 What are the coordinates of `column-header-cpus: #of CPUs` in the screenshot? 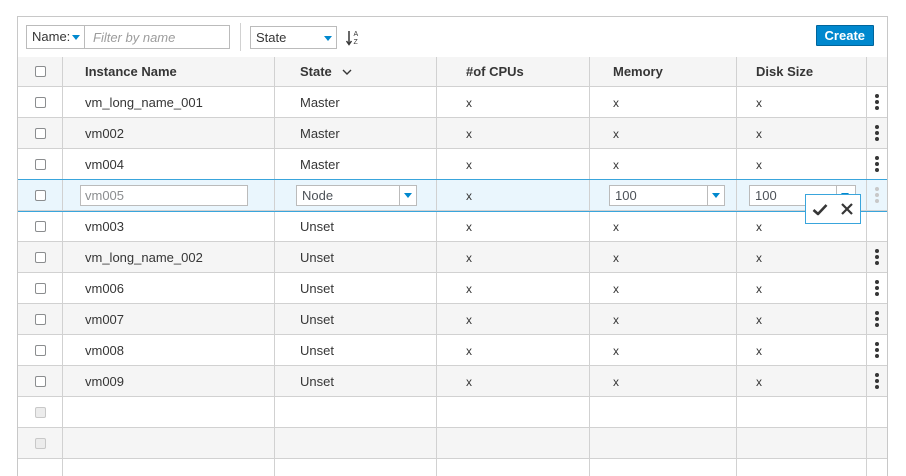 It's located at (513, 71).